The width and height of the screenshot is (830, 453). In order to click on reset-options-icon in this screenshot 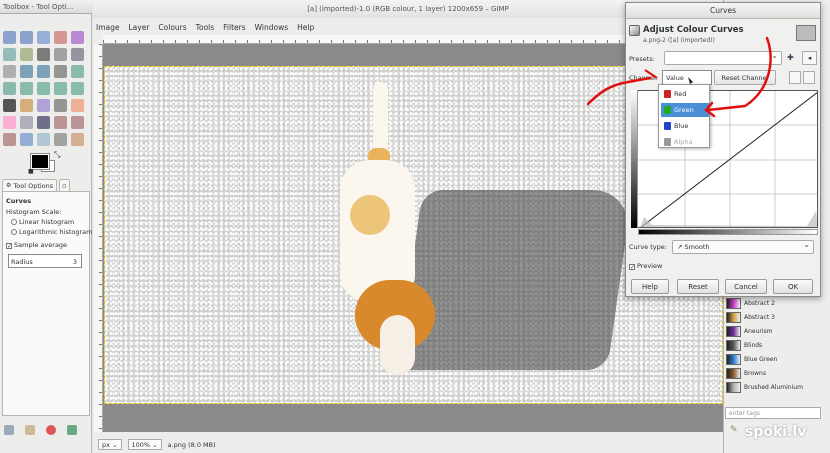, I will do `click(72, 430)`.